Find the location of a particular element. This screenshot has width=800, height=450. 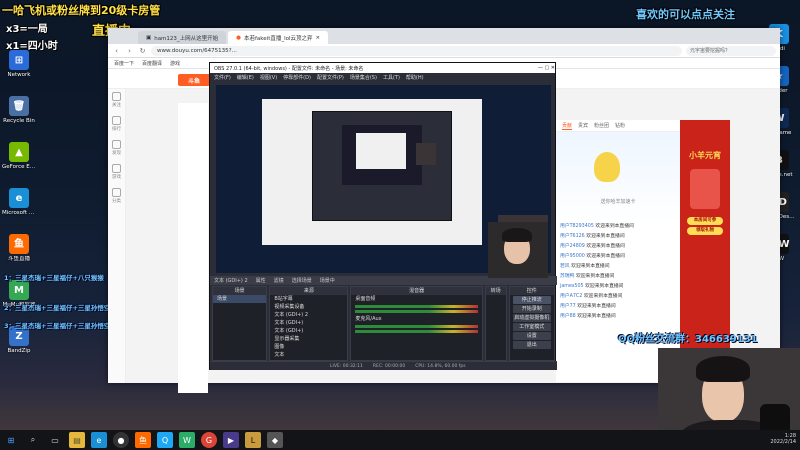

obs-control-button: 停止推流 is located at coordinates (531, 300).